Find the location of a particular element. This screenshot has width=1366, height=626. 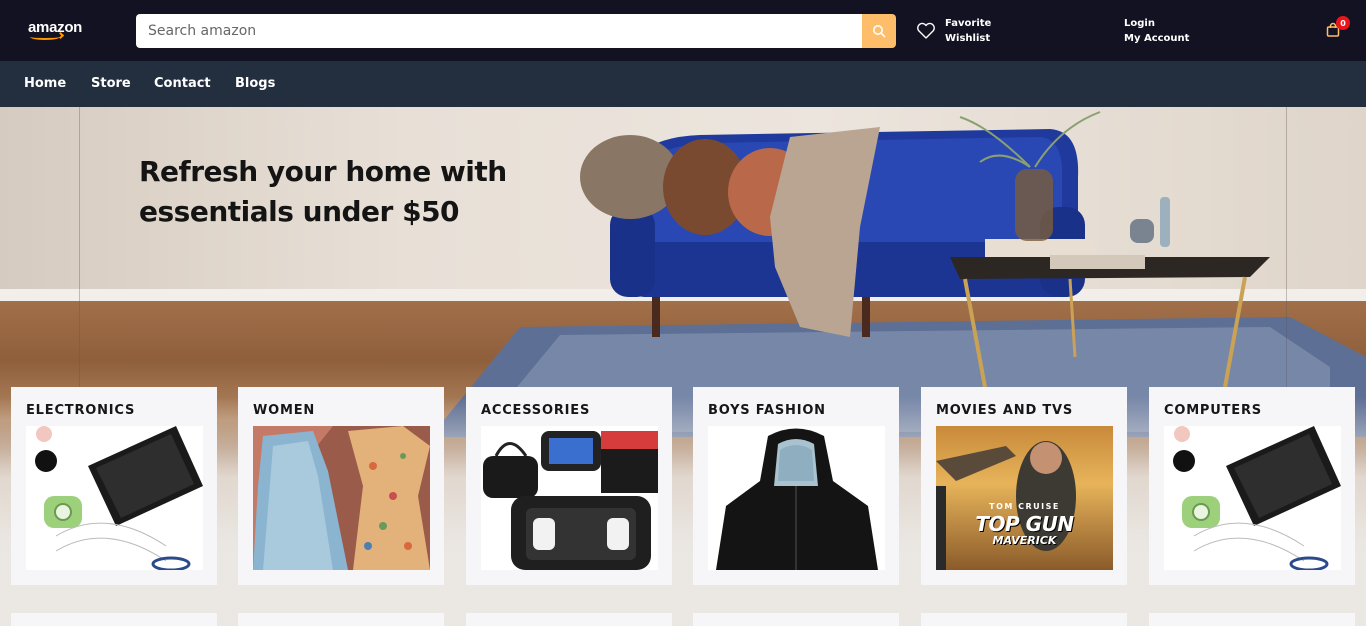

category-title: BOYS FASHION is located at coordinates (767, 410).